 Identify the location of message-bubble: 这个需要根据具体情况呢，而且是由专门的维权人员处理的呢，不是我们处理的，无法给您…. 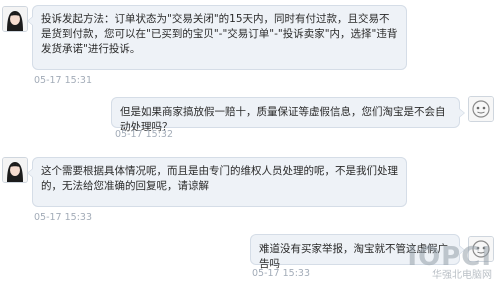
(217, 182).